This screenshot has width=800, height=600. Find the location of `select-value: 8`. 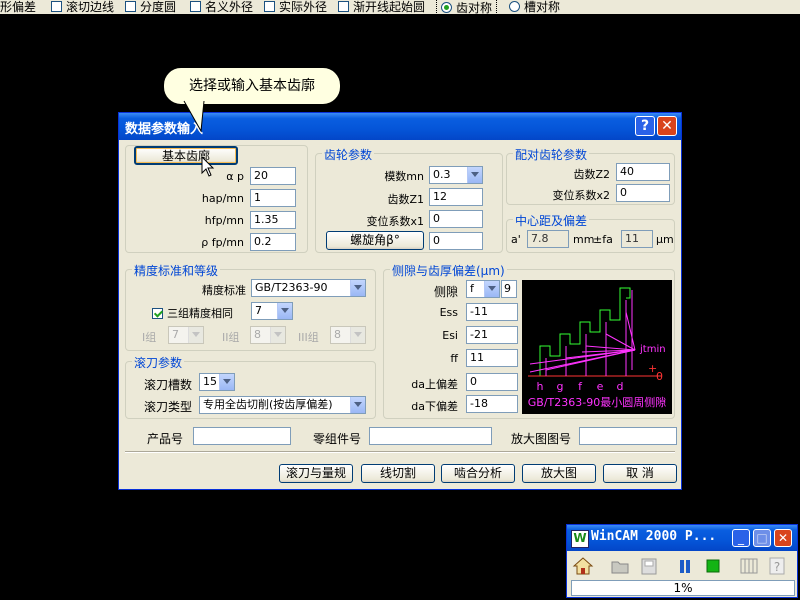

select-value: 8 is located at coordinates (257, 334).